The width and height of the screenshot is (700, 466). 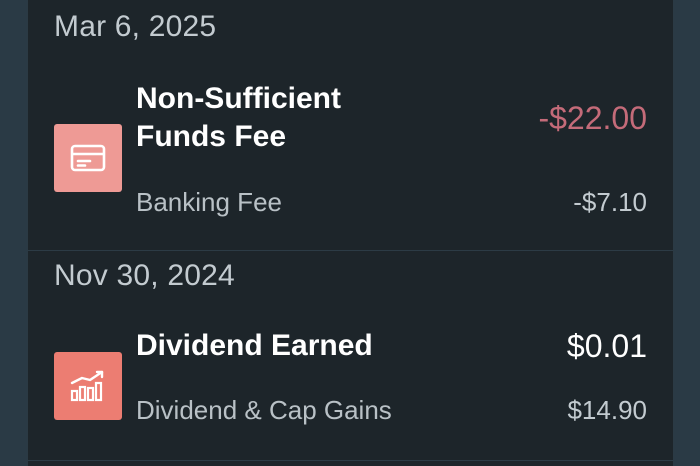 What do you see at coordinates (135, 26) in the screenshot?
I see `date-header: Mar 6, 2025` at bounding box center [135, 26].